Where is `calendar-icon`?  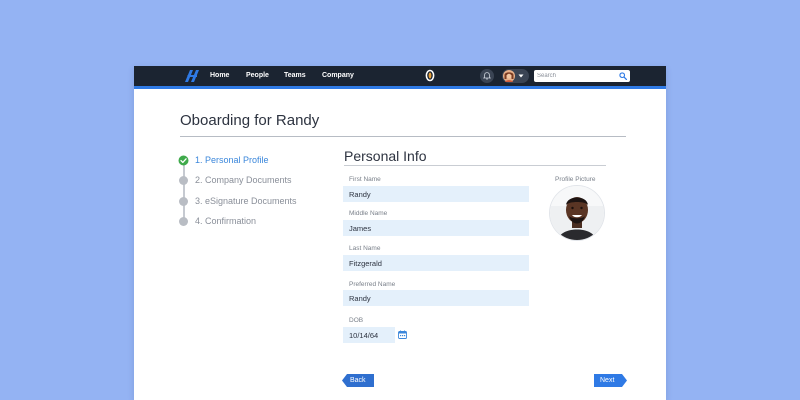
calendar-icon is located at coordinates (402, 334).